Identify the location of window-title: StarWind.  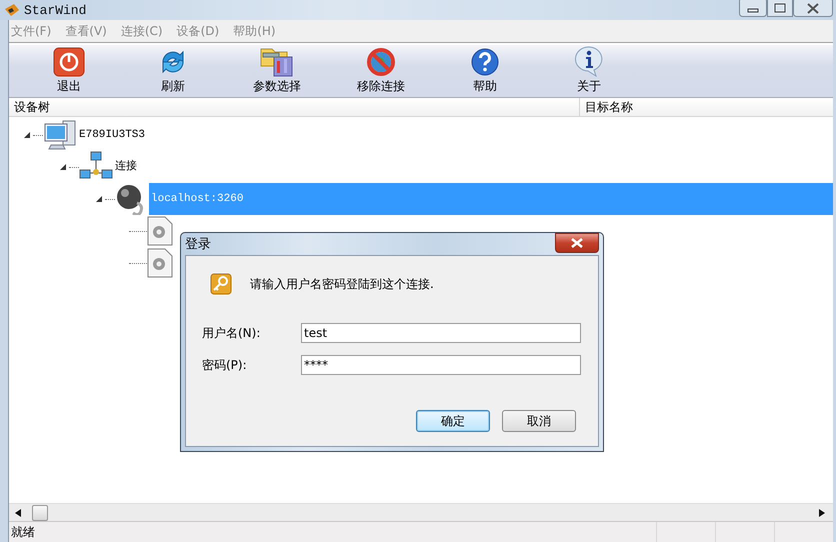
(55, 10).